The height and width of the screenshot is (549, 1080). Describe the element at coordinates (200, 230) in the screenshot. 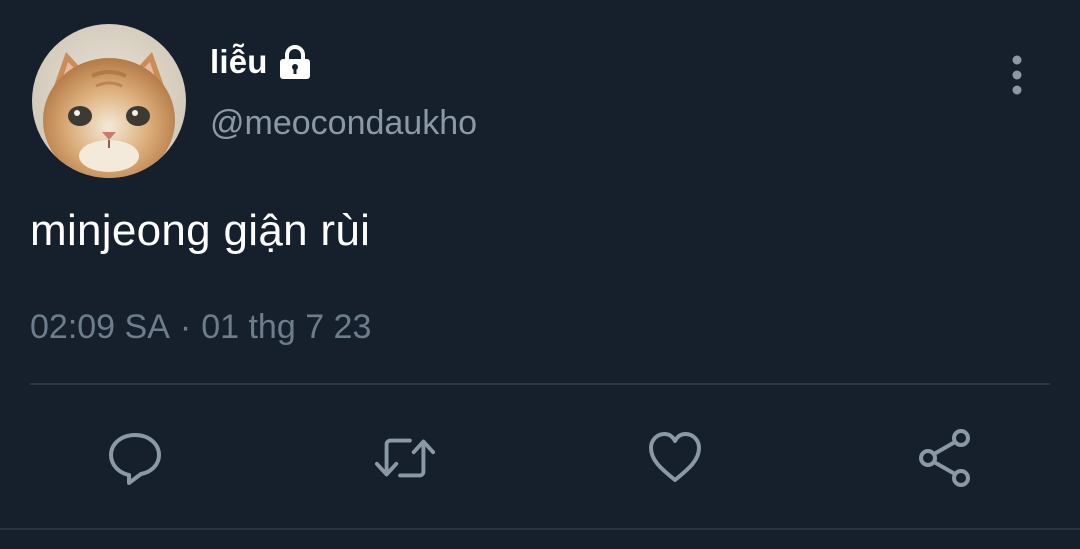

I see `tweet-text: minjeong giận rùi` at that location.